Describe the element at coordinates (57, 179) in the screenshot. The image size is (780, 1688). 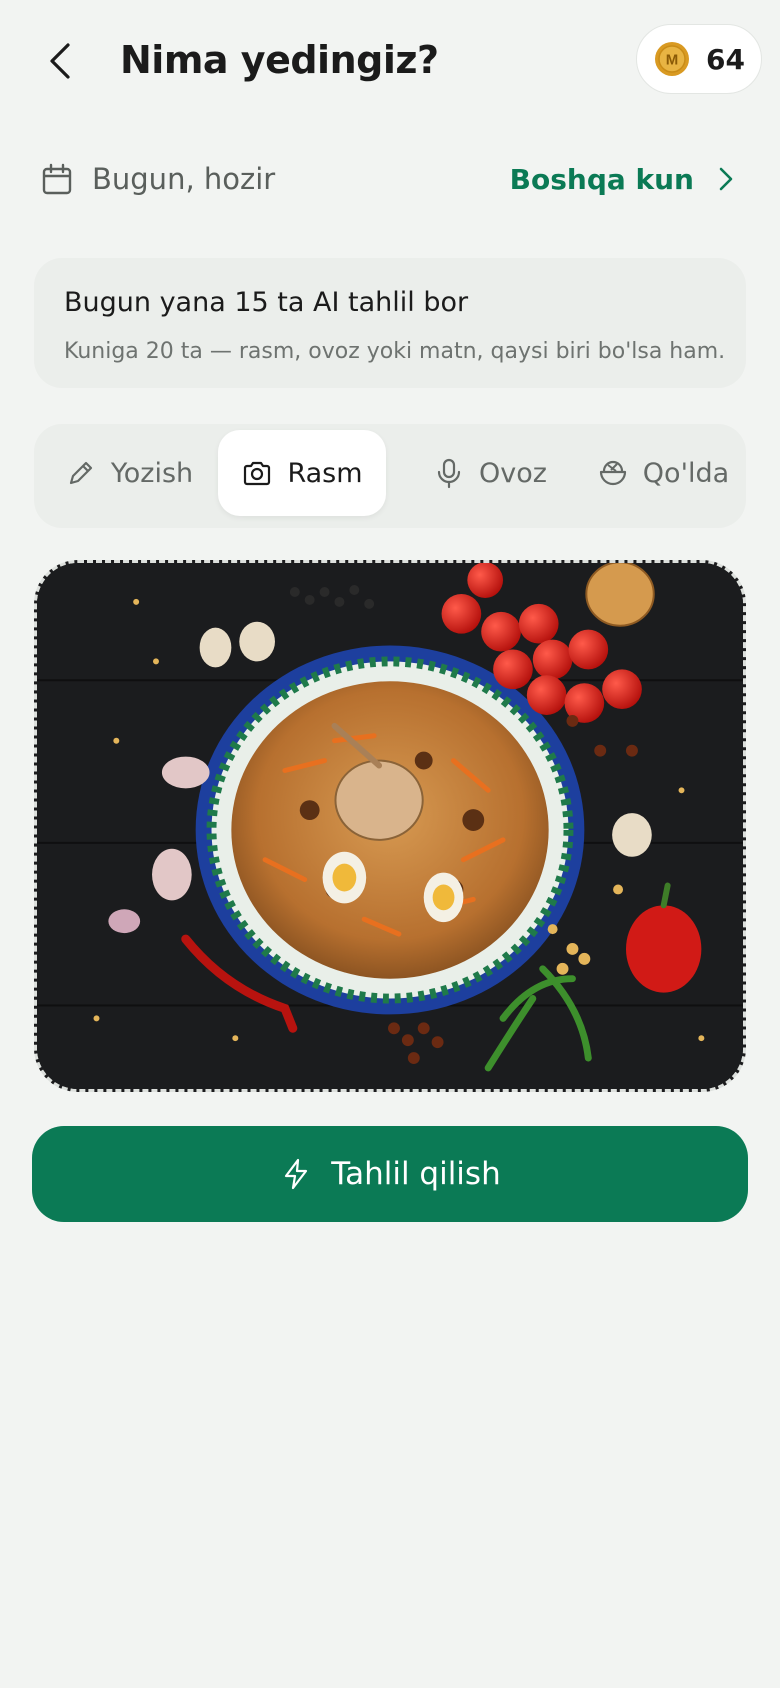
I see `calendar-icon` at that location.